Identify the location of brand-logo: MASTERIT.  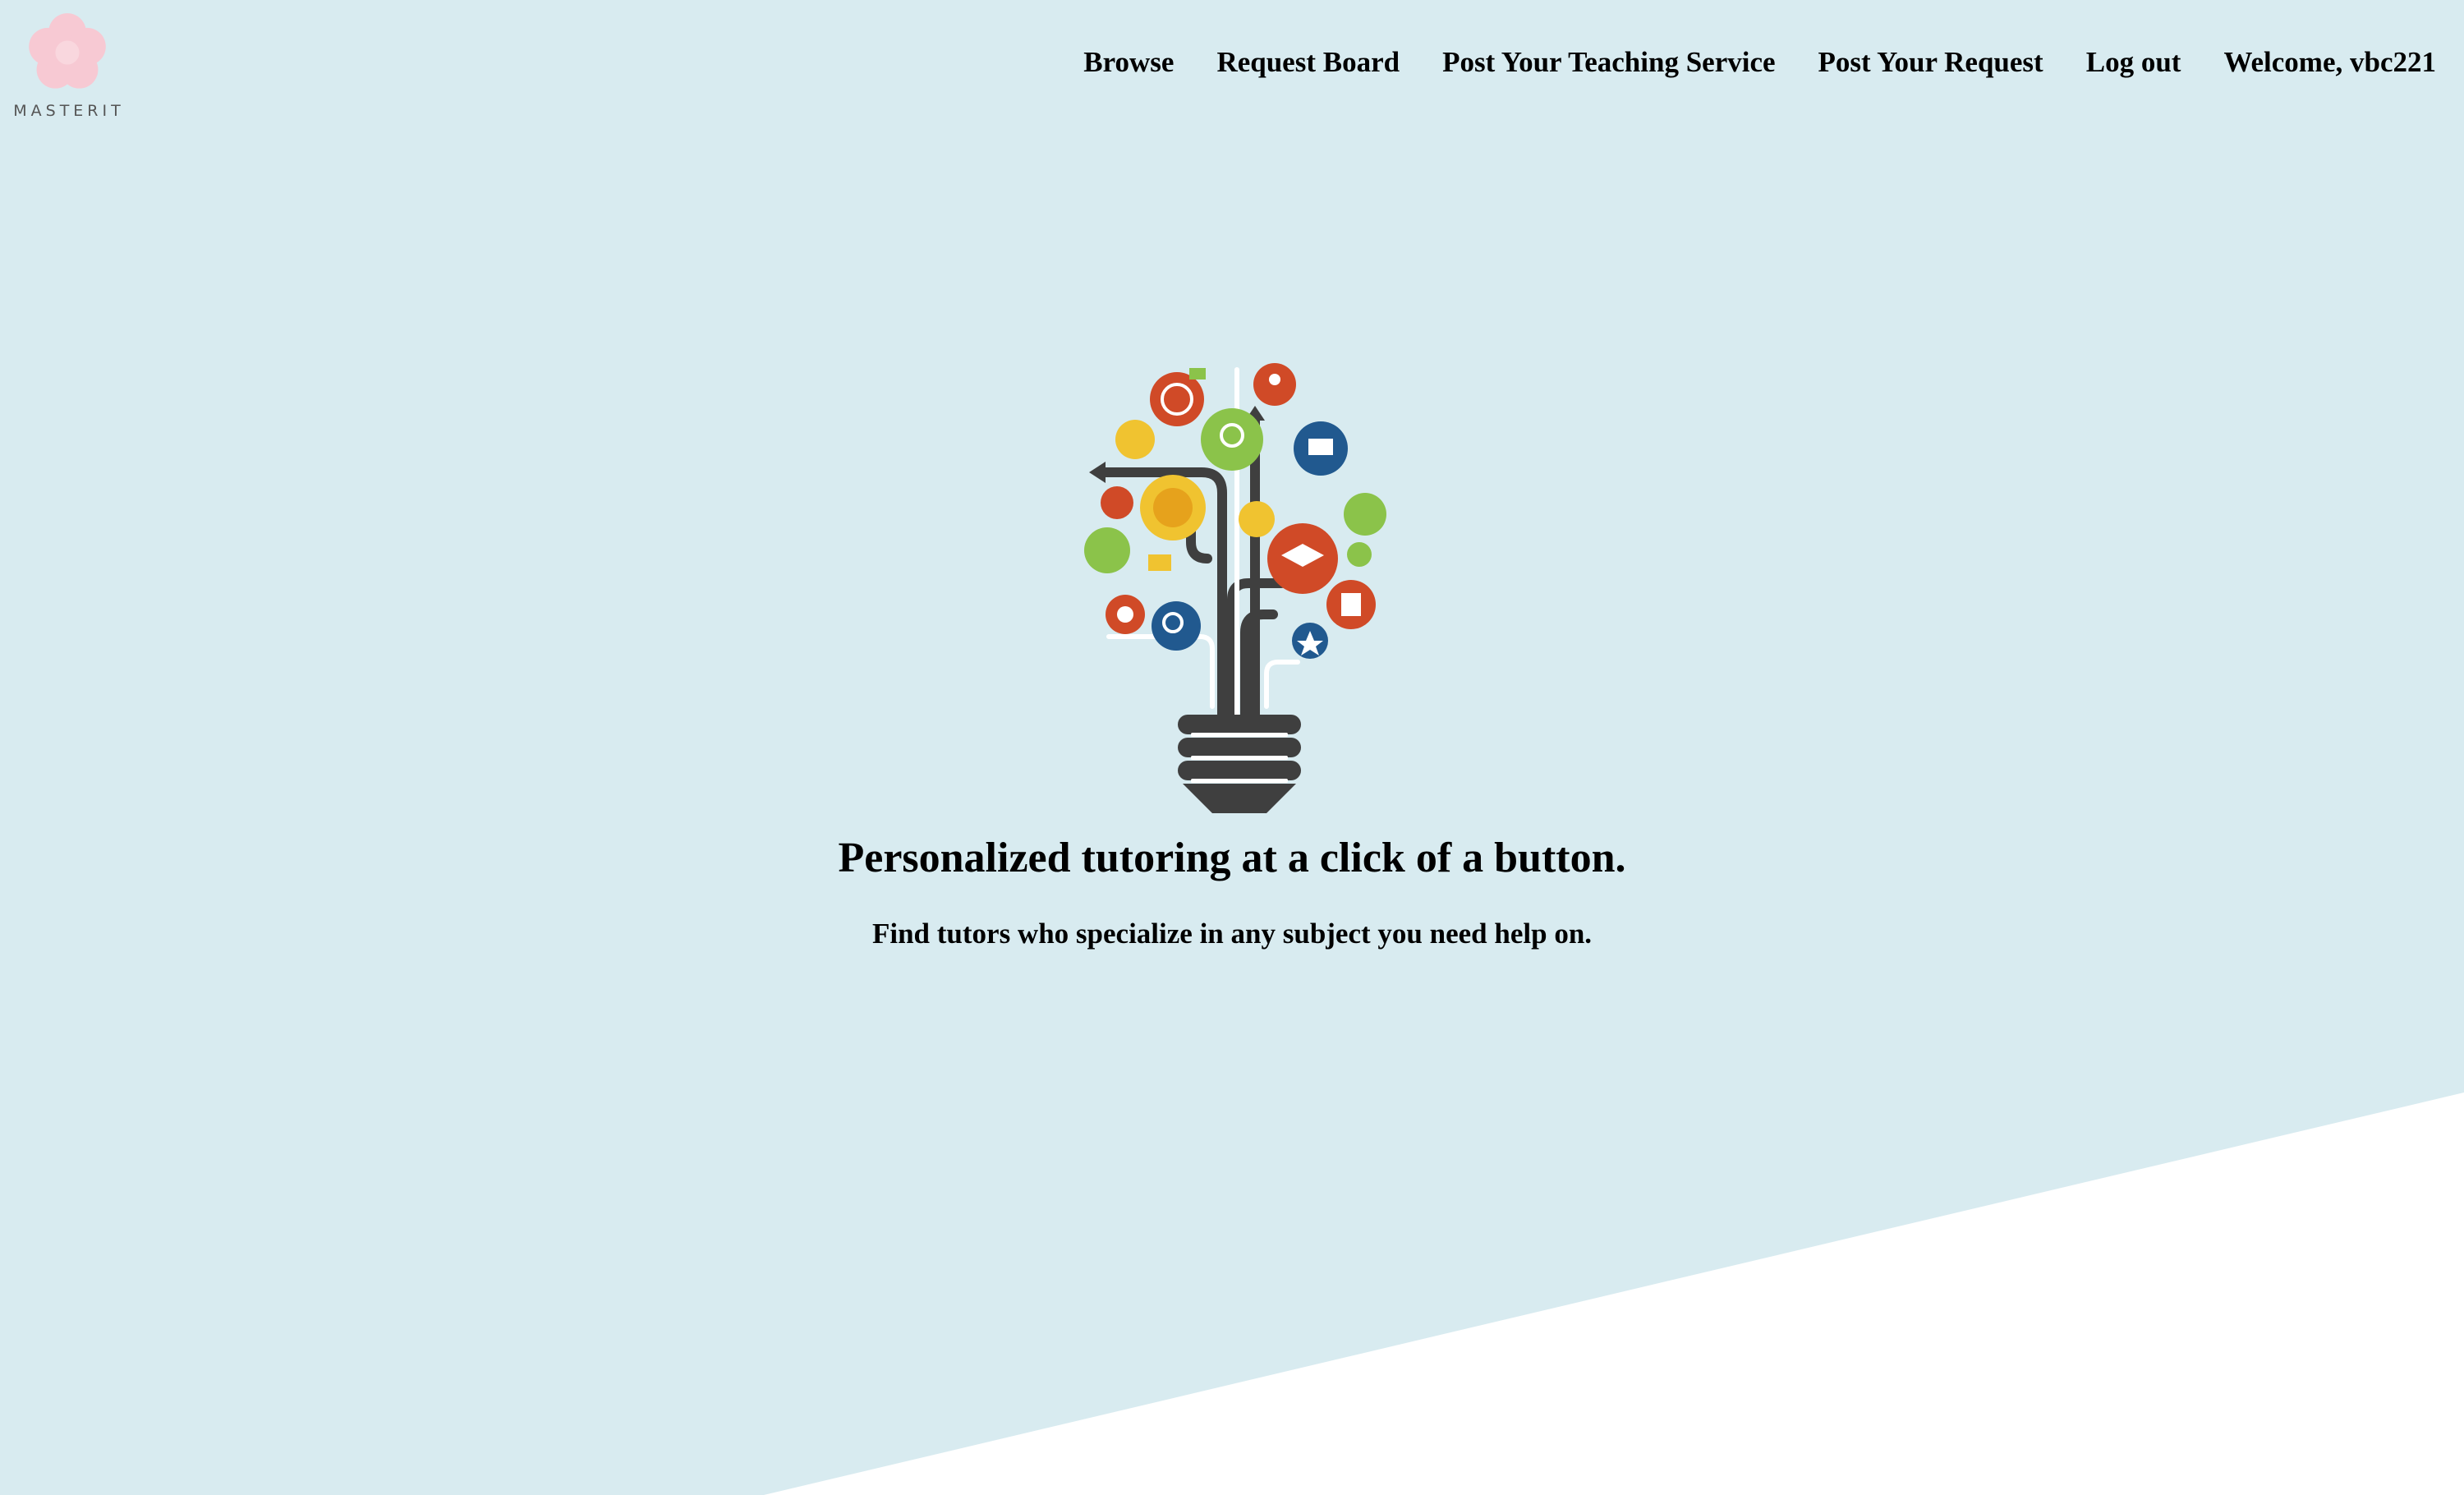
(68, 67).